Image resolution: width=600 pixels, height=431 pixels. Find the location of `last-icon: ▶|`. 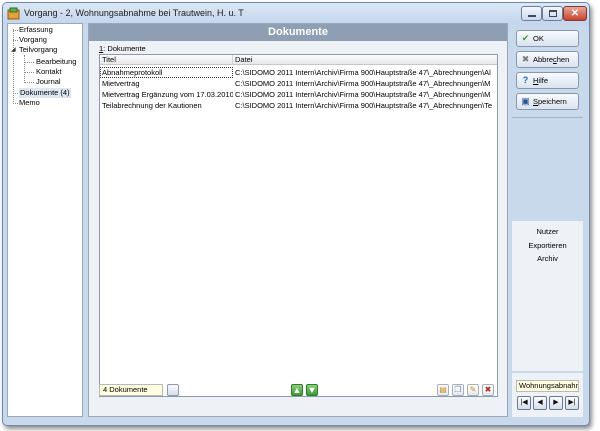

last-icon: ▶| is located at coordinates (572, 402).